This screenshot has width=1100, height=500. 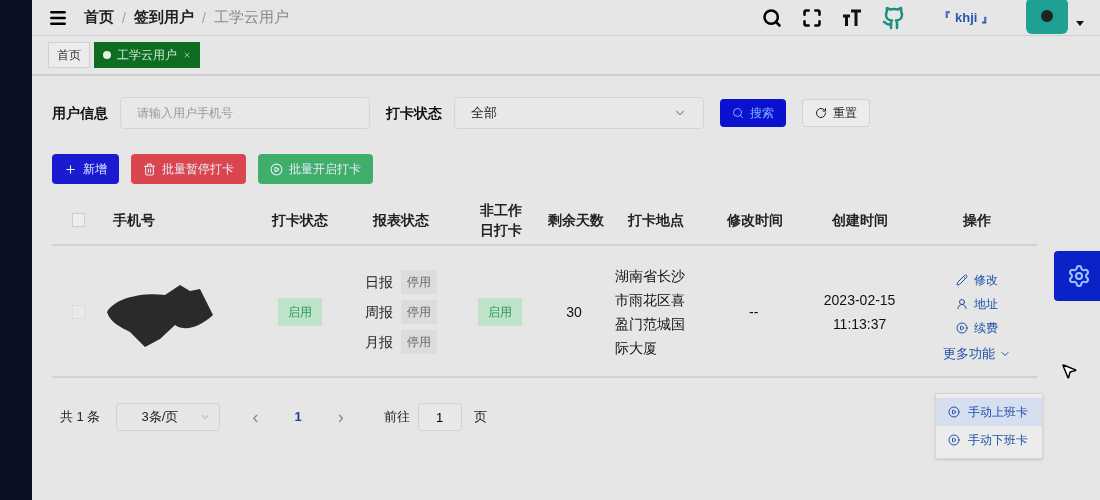 What do you see at coordinates (501, 220) in the screenshot?
I see `column-header: 非工作日打卡` at bounding box center [501, 220].